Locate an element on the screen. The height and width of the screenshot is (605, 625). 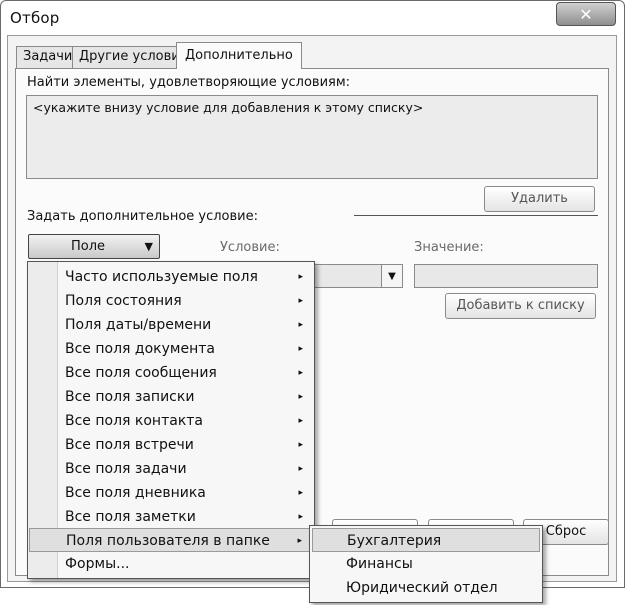
menu-item-label: Все поля дневника is located at coordinates (135, 493).